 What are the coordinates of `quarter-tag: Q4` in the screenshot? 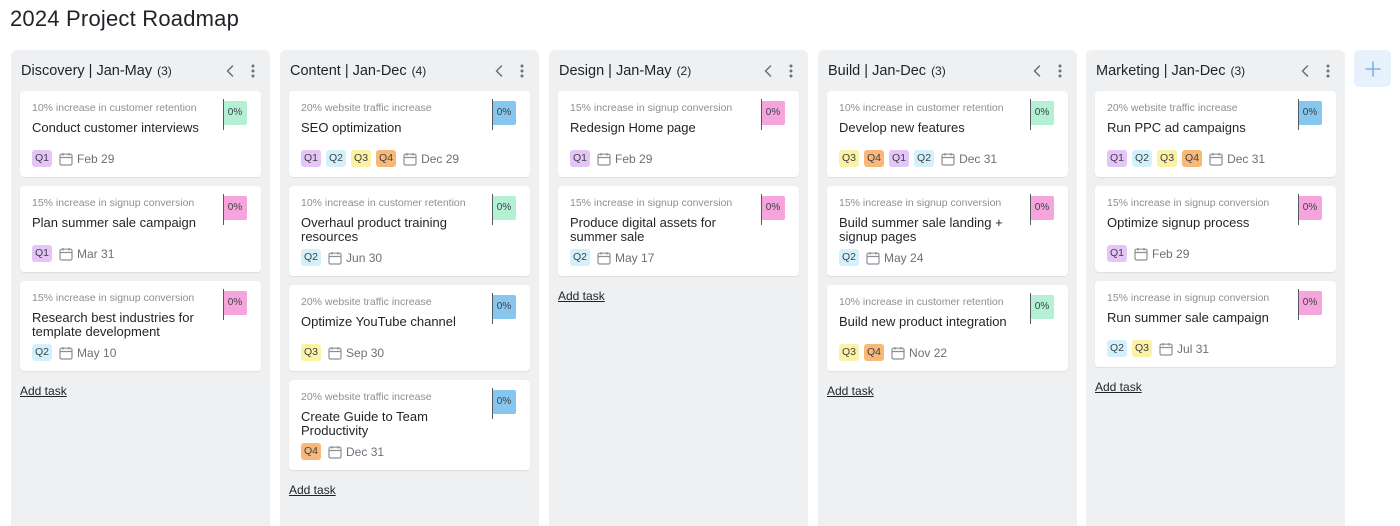 It's located at (311, 451).